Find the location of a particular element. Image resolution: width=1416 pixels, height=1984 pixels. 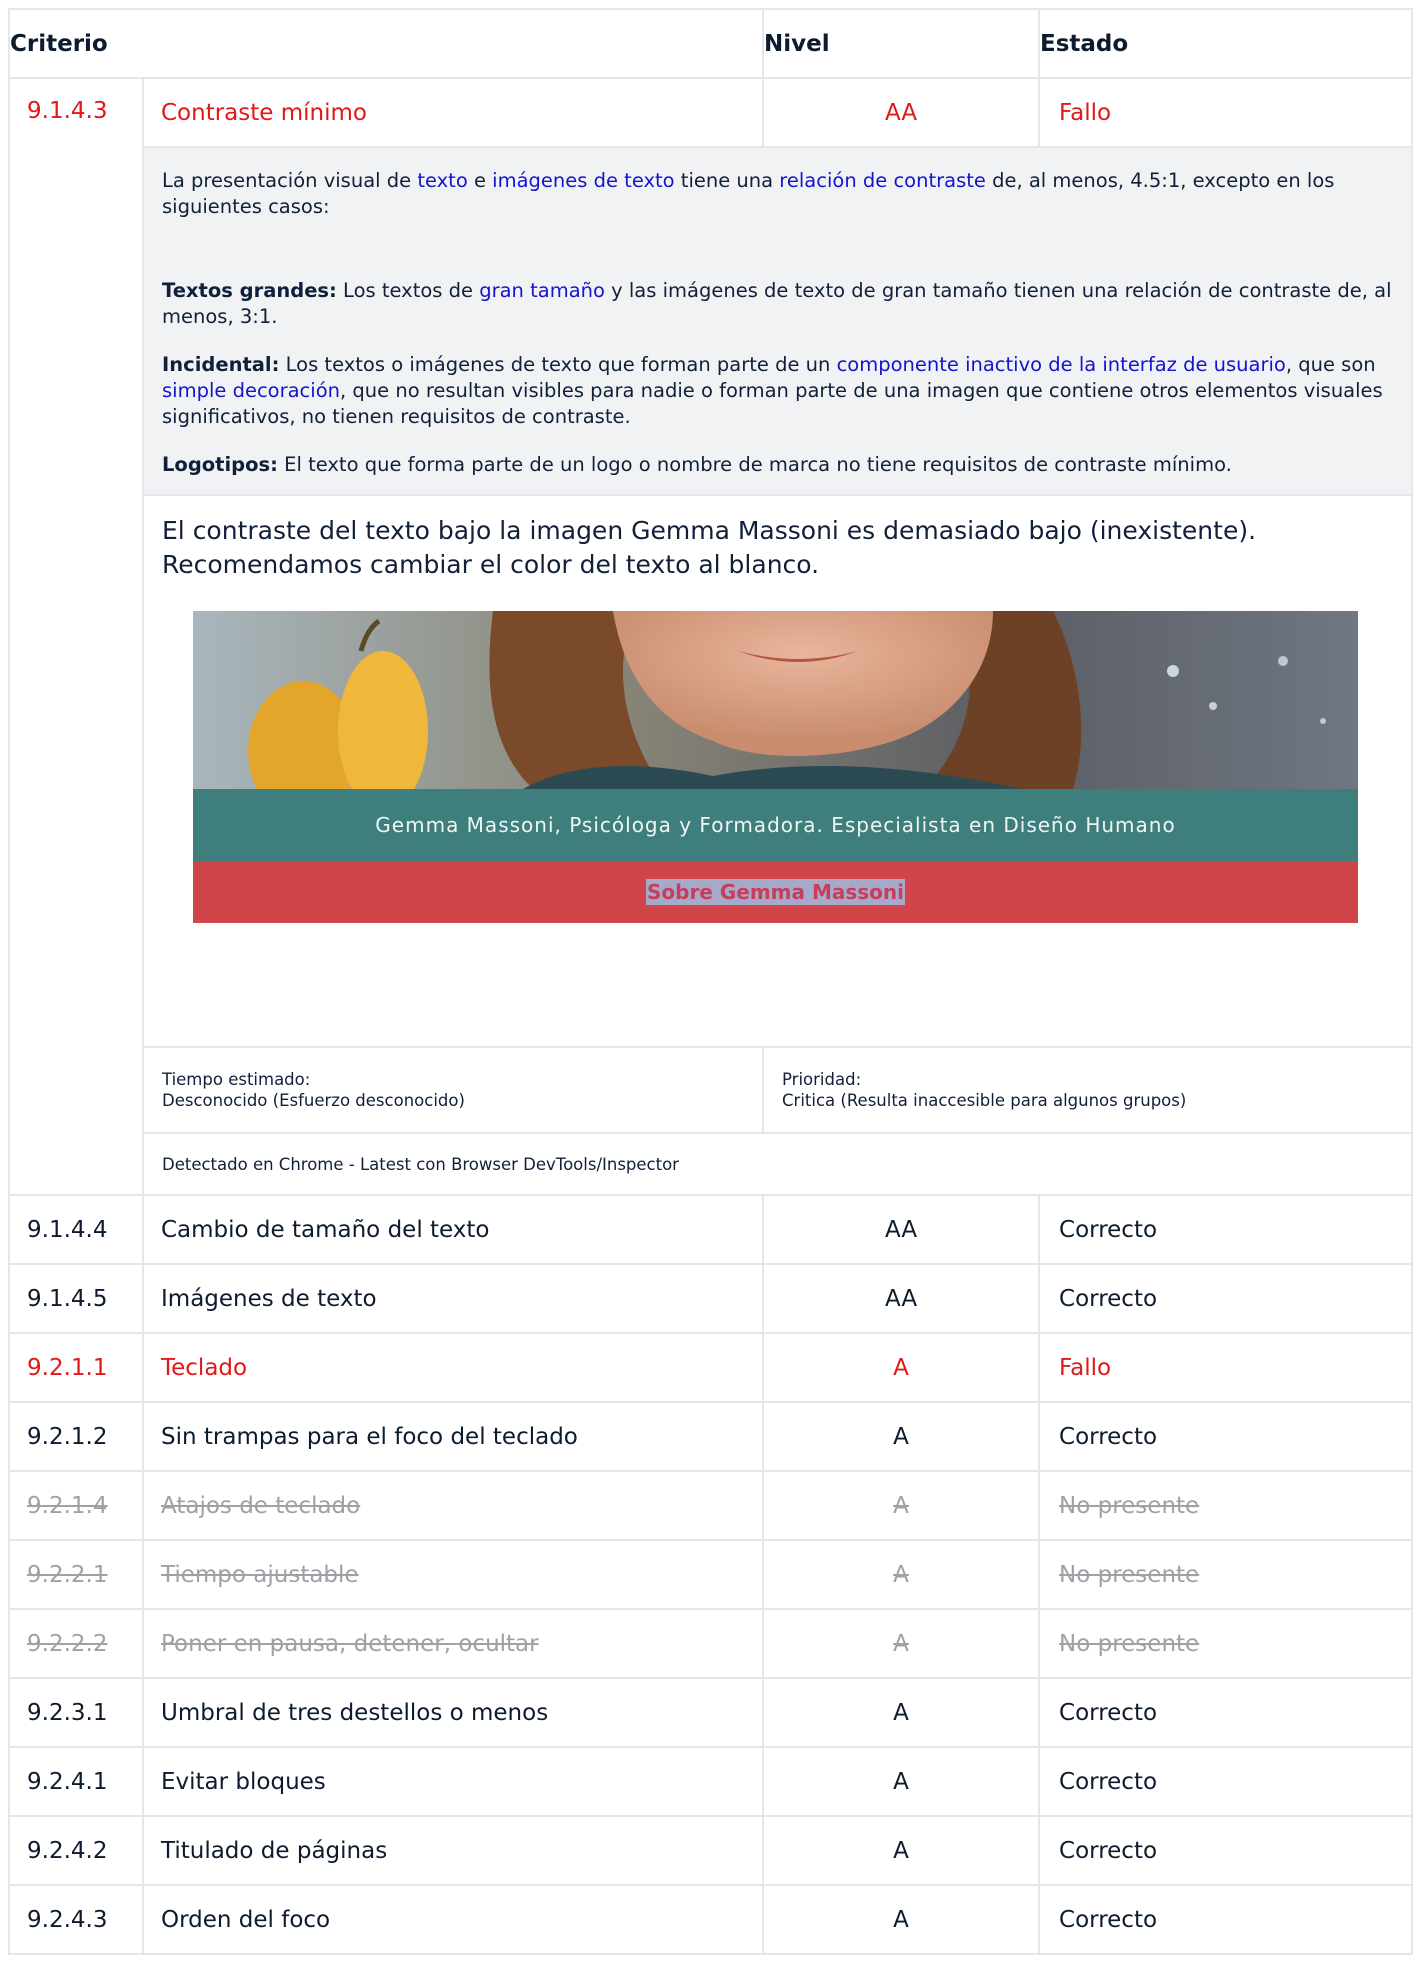

link-gran-tamano: gran tamaño is located at coordinates (542, 290).